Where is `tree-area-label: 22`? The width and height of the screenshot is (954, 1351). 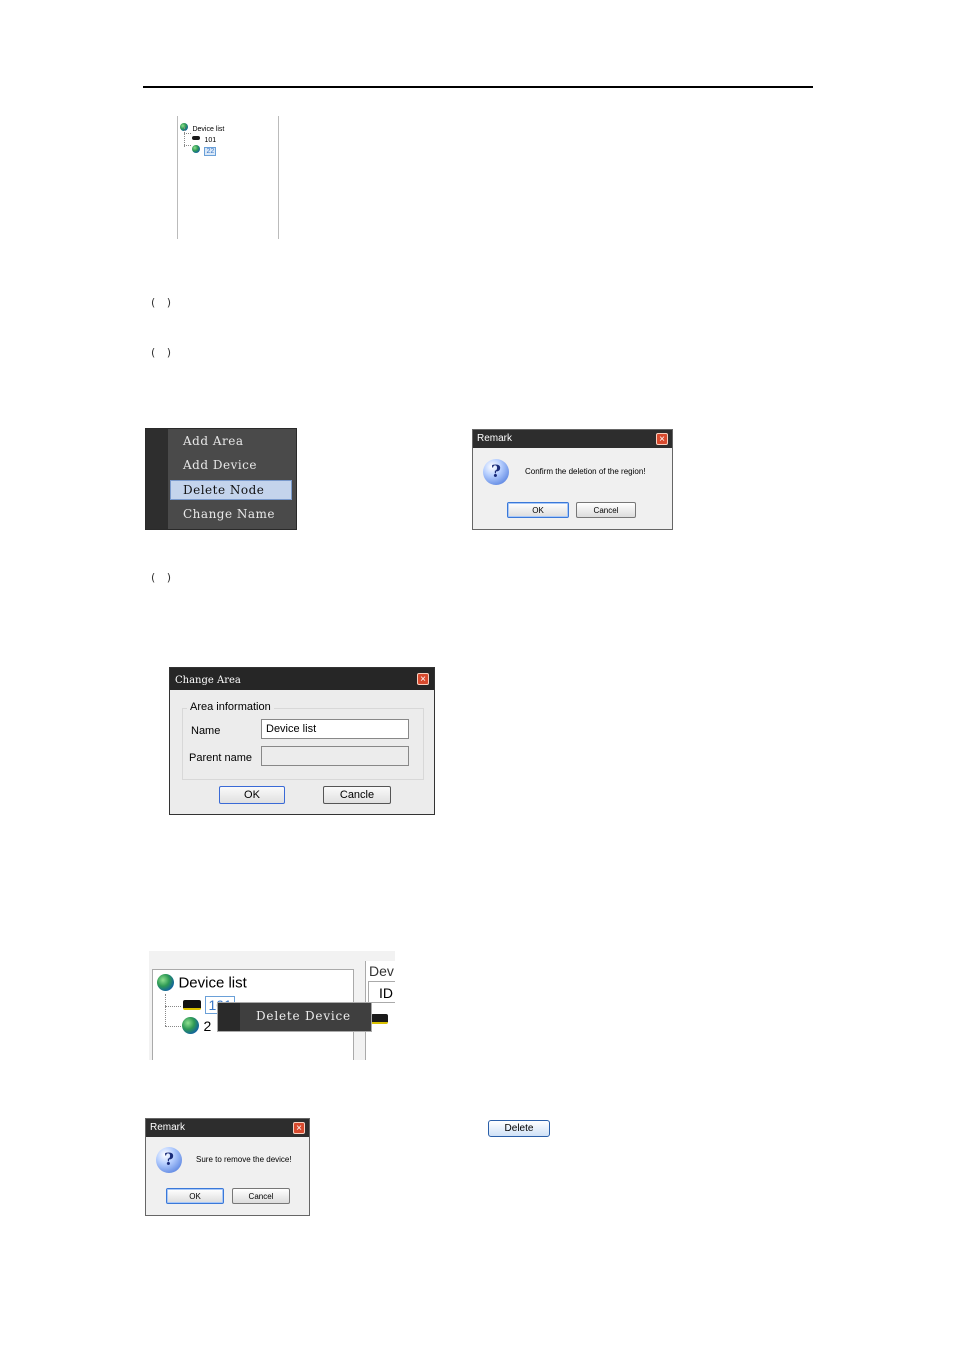 tree-area-label: 22 is located at coordinates (210, 151).